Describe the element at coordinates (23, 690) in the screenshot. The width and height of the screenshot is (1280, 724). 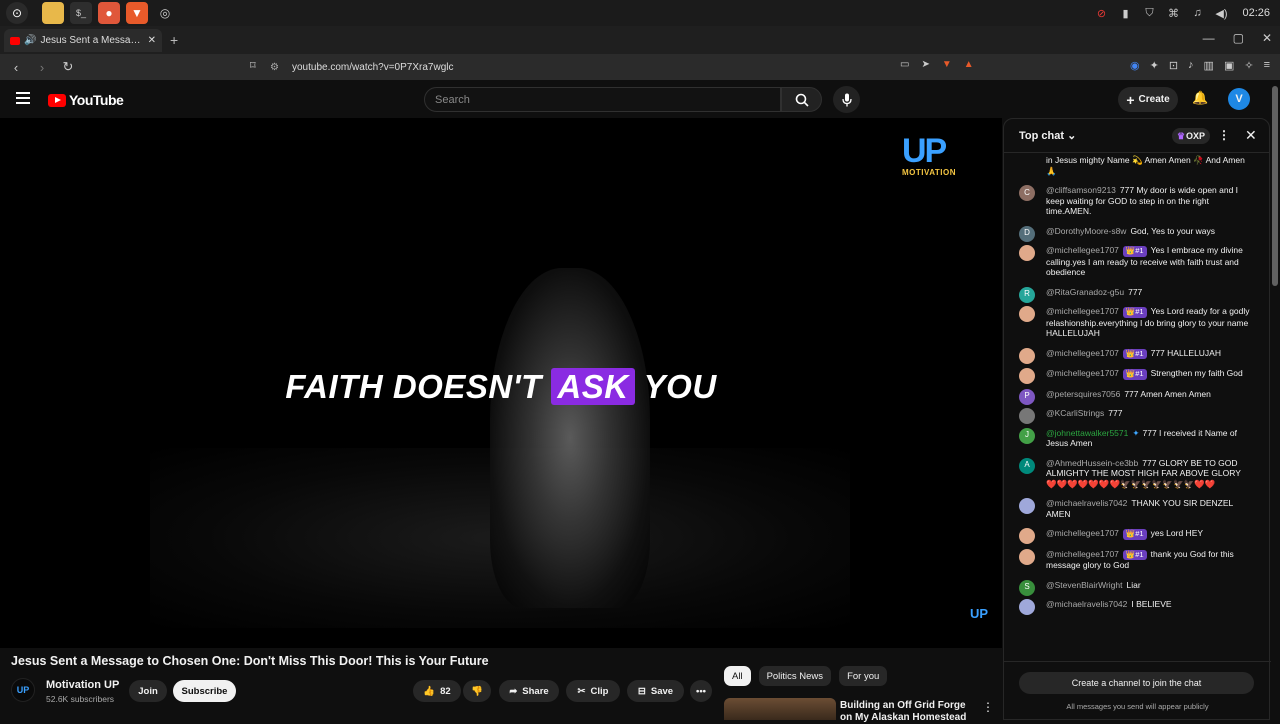
I see `channel-avatar: UP` at that location.